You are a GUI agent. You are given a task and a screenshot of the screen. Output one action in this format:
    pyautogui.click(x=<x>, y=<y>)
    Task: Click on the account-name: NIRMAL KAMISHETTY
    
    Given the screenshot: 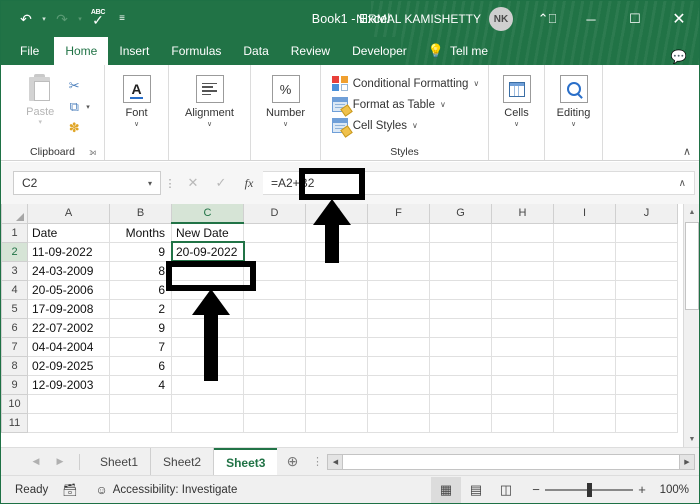 What is the action you would take?
    pyautogui.click(x=418, y=19)
    